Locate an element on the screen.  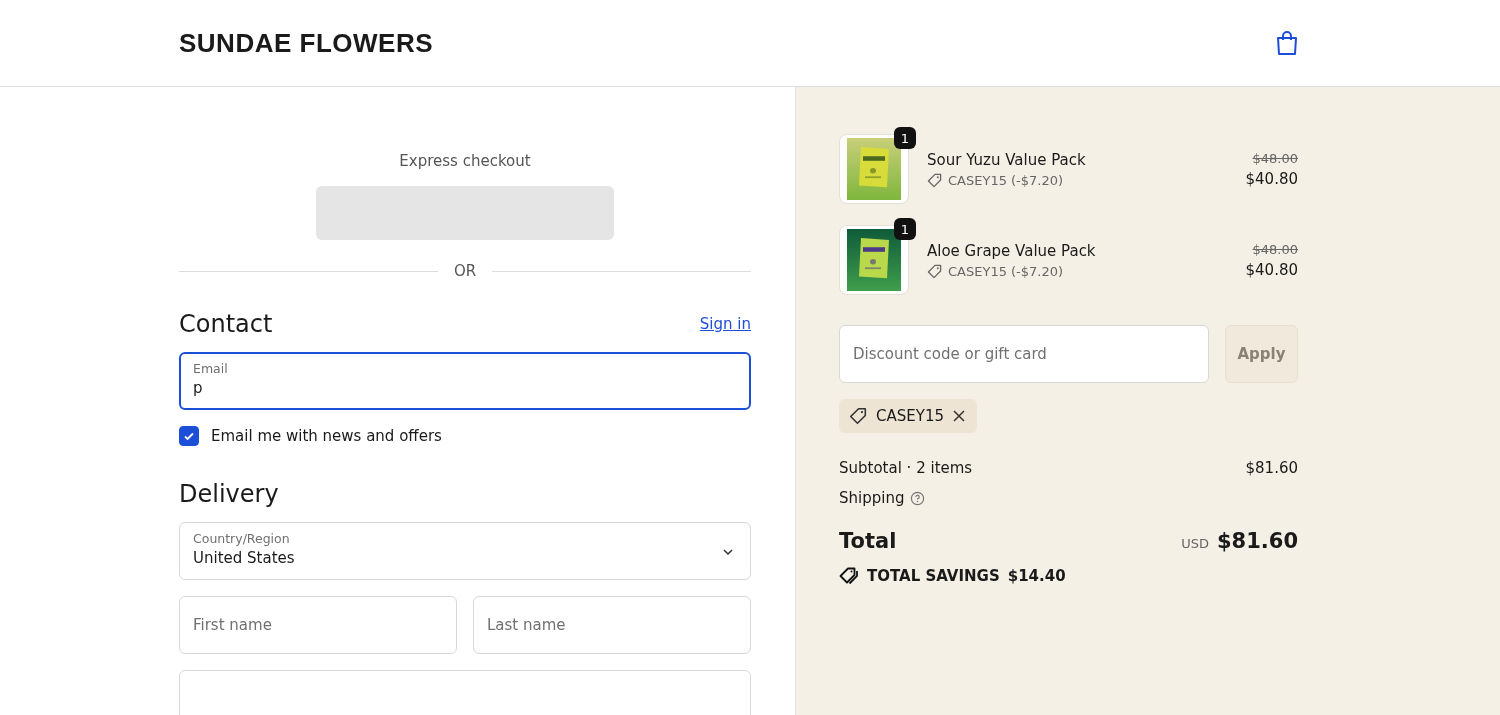
currency-code: USD is located at coordinates (1195, 543).